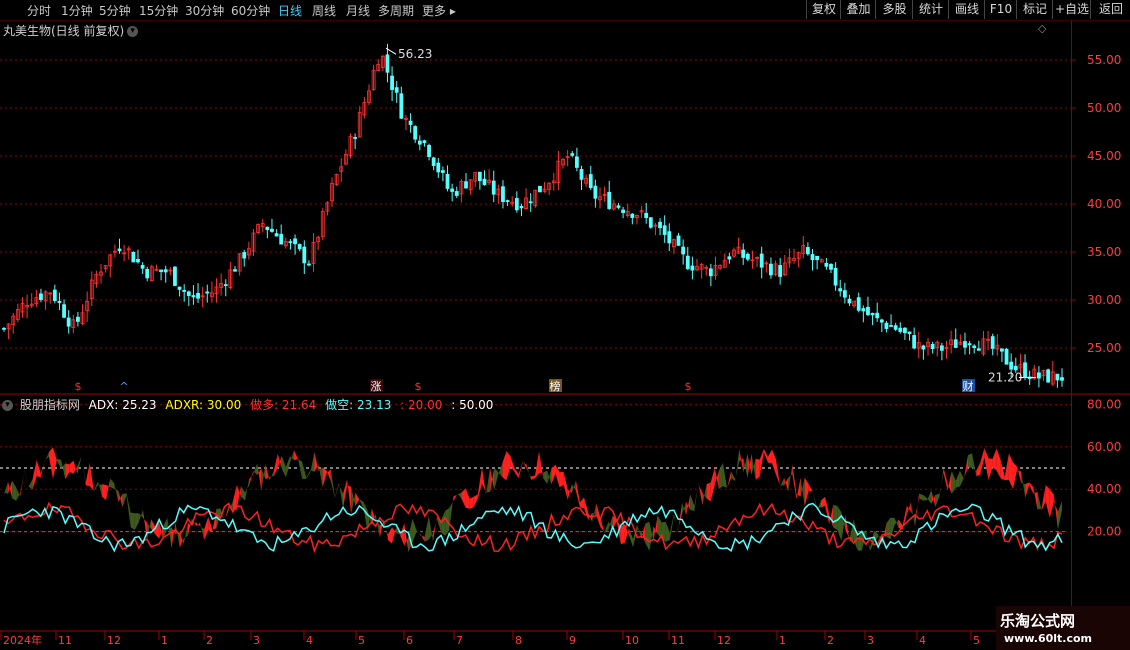 The image size is (1130, 650). I want to click on period-tab-4: 30分钟, so click(204, 10).